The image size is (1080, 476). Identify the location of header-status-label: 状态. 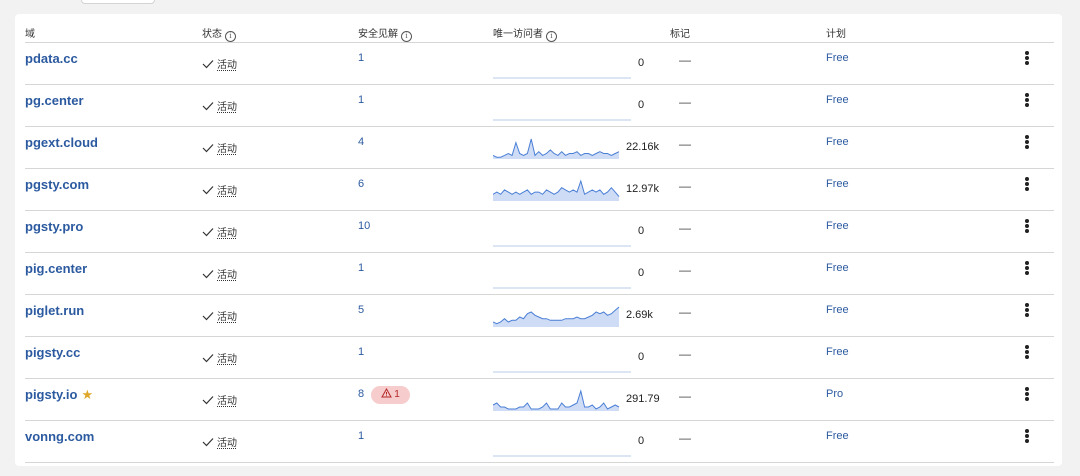
(212, 34).